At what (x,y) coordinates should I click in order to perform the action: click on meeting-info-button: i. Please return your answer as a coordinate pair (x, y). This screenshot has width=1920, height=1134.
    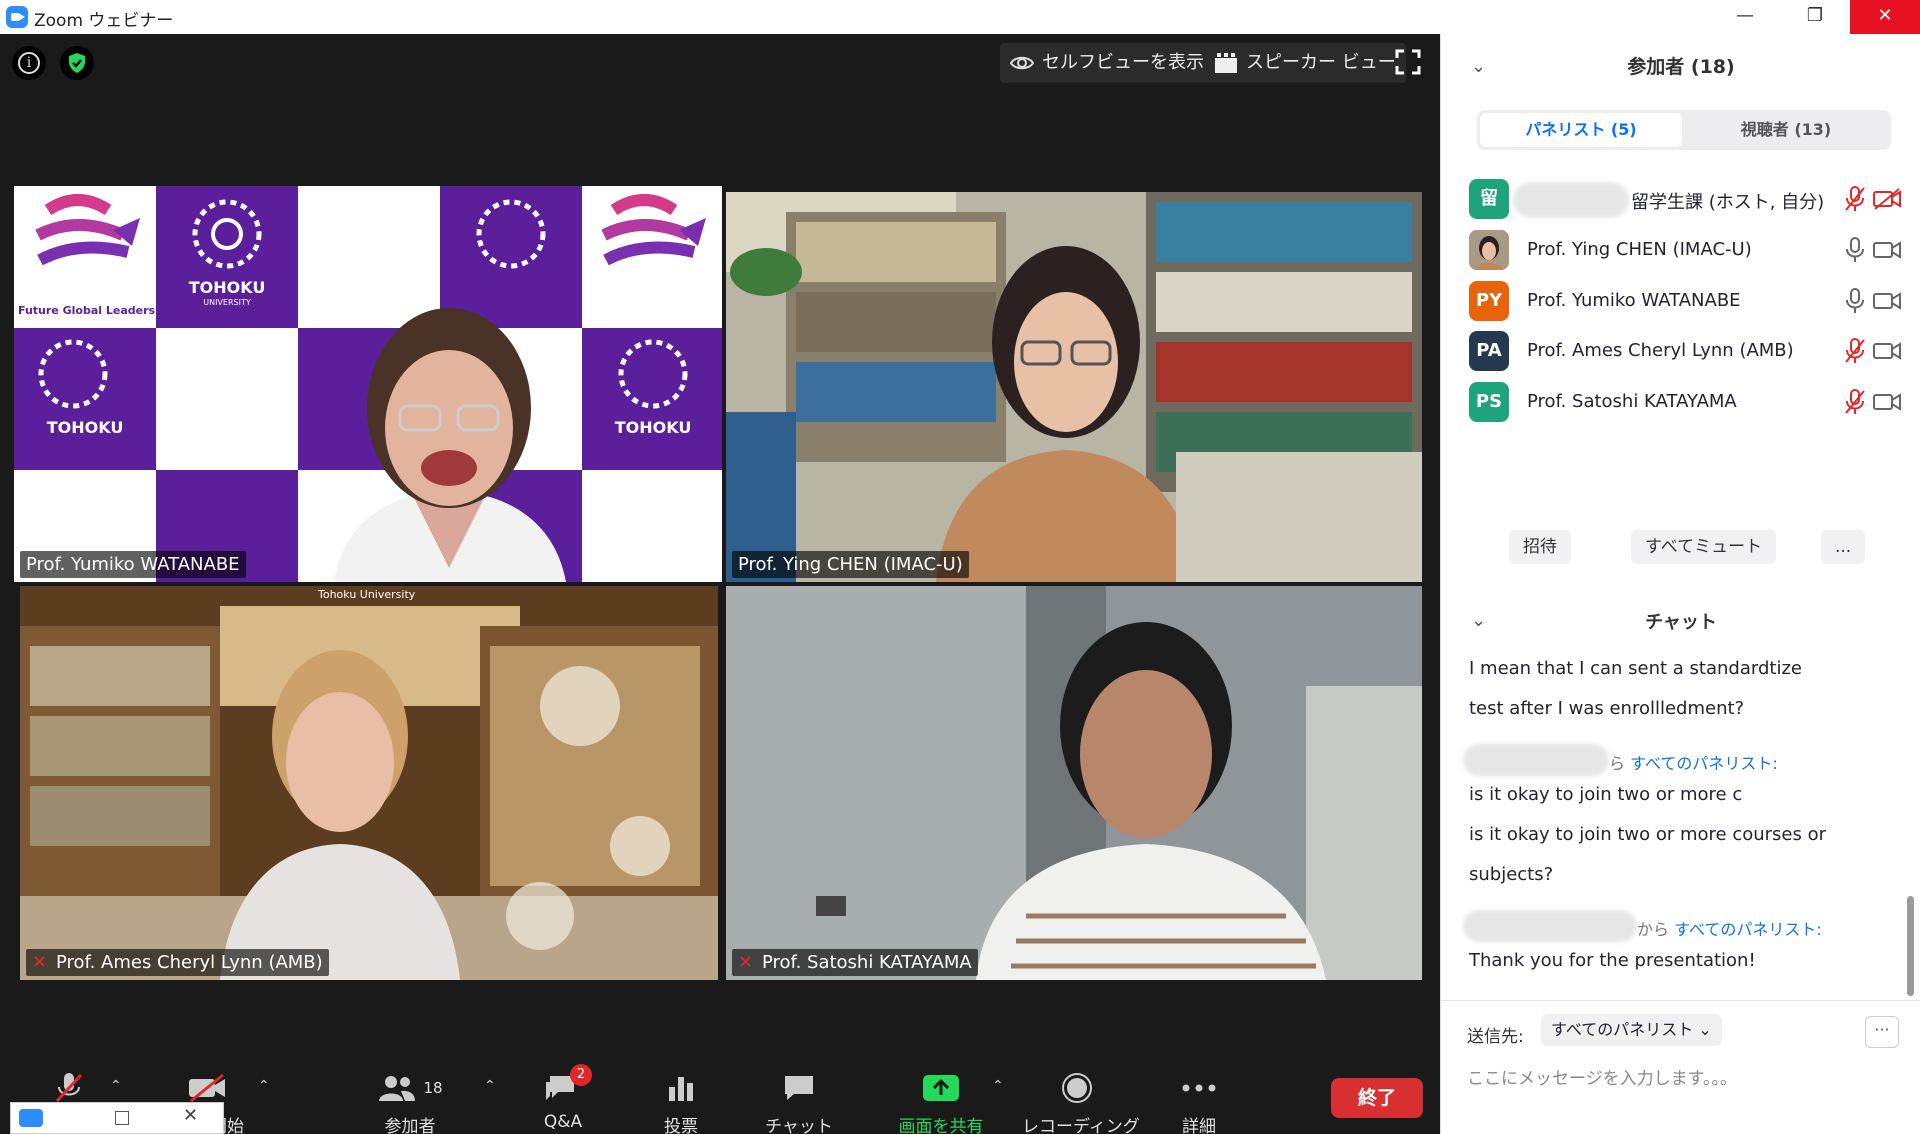
    Looking at the image, I should click on (29, 63).